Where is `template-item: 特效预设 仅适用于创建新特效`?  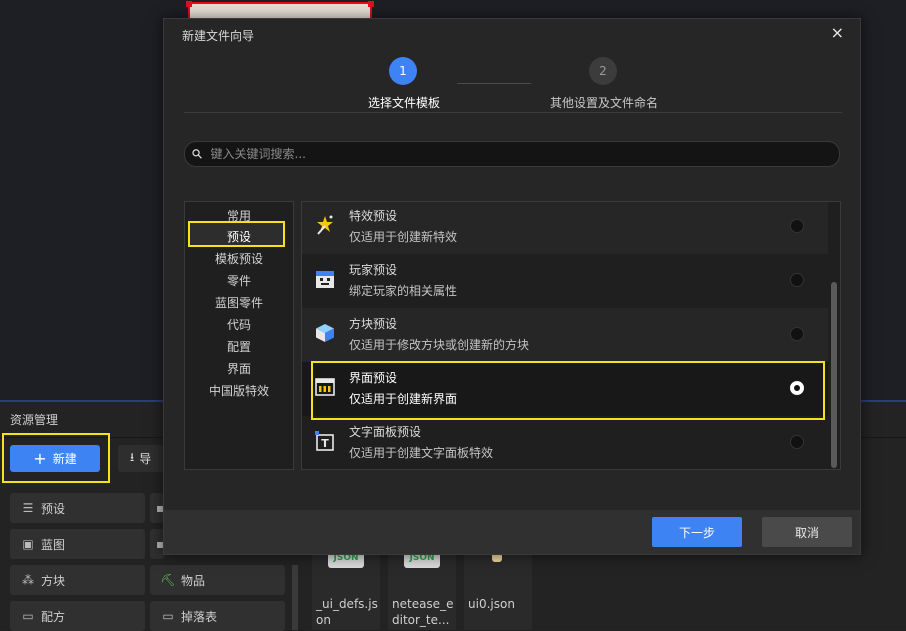
template-item: 特效预设 仅适用于创建新特效 is located at coordinates (565, 228).